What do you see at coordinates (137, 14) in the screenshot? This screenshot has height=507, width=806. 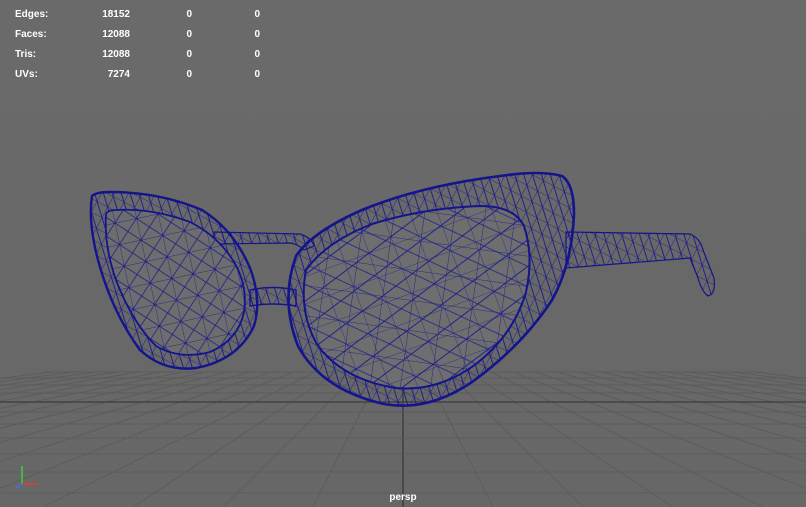 I see `hud-row-edges: Edges: 18152 0 0` at bounding box center [137, 14].